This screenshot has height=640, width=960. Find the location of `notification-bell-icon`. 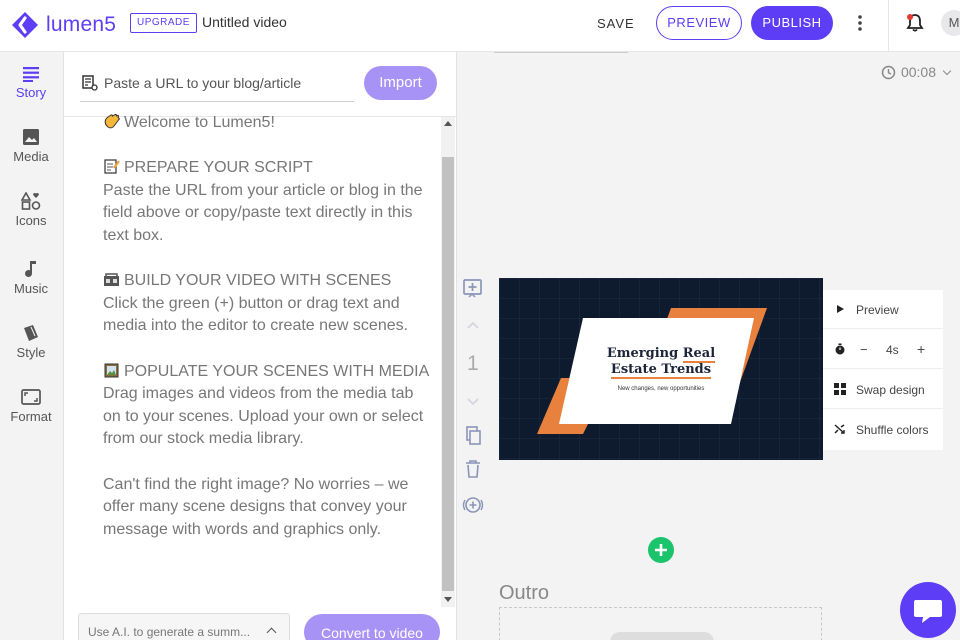

notification-bell-icon is located at coordinates (915, 23).